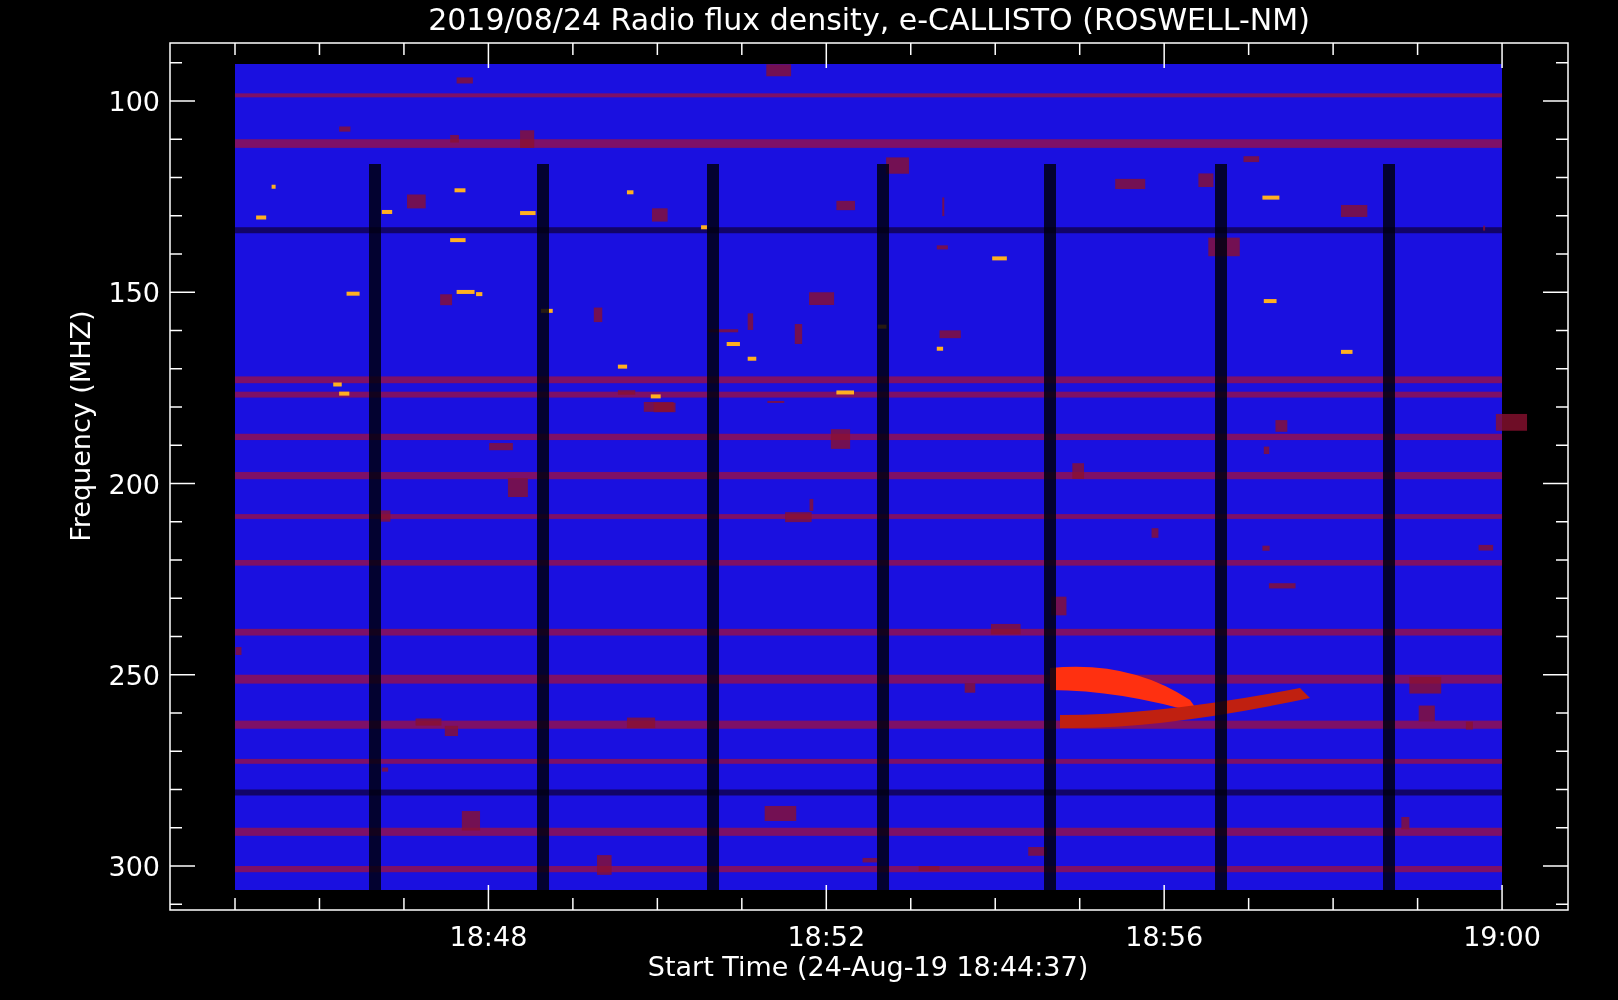  Describe the element at coordinates (80, 426) in the screenshot. I see `y-axis-label: Frequency (MHZ)` at that location.